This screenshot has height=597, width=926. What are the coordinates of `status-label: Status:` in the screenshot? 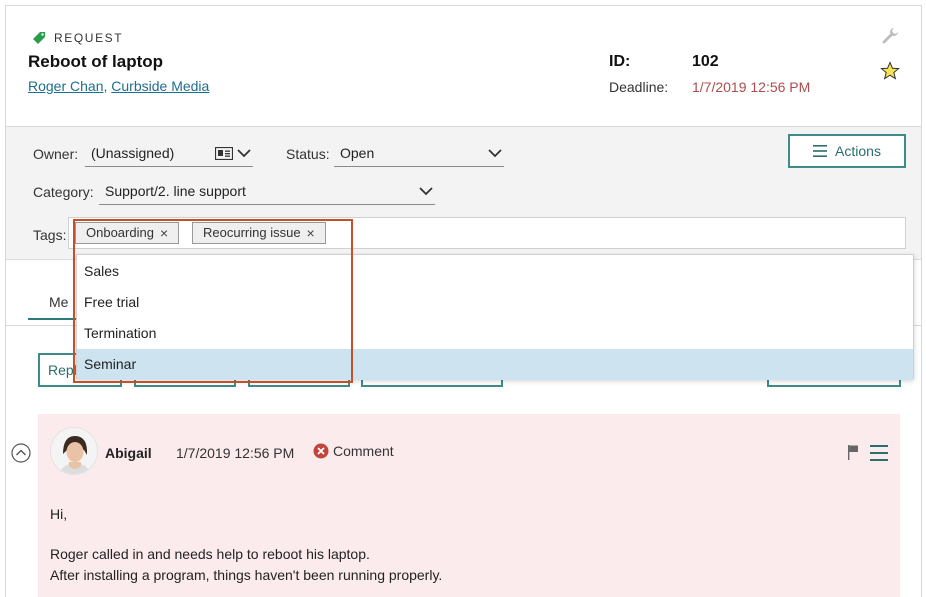 It's located at (308, 154).